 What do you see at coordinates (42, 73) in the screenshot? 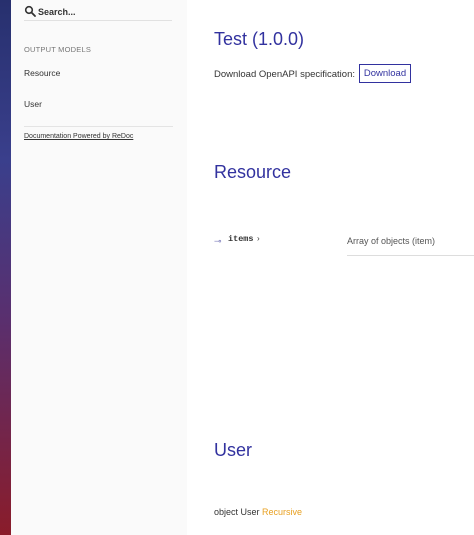
I see `sidebar-item-resource: Resource` at bounding box center [42, 73].